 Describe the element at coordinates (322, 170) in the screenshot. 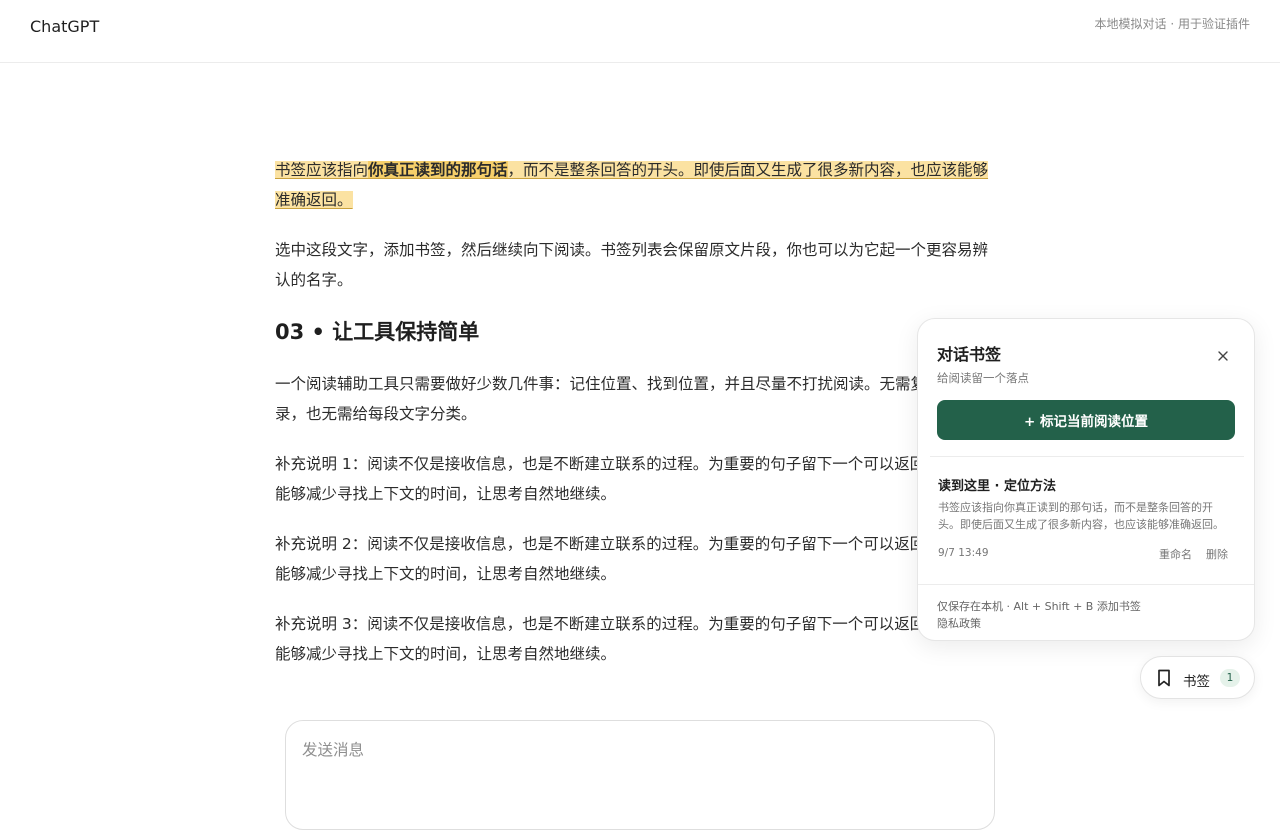

I see `highlight-before: 书签应该指向` at that location.